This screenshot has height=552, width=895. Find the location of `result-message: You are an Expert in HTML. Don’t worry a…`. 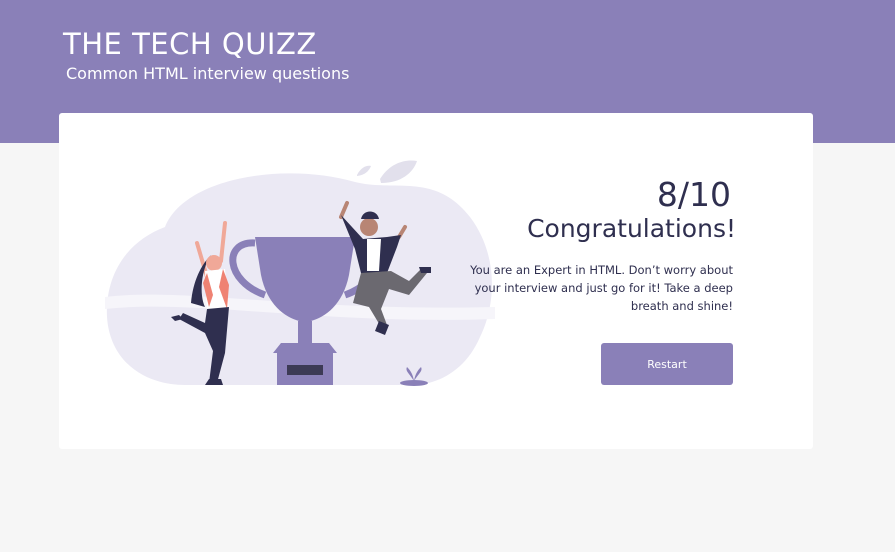

result-message: You are an Expert in HTML. Don’t worry a… is located at coordinates (601, 288).